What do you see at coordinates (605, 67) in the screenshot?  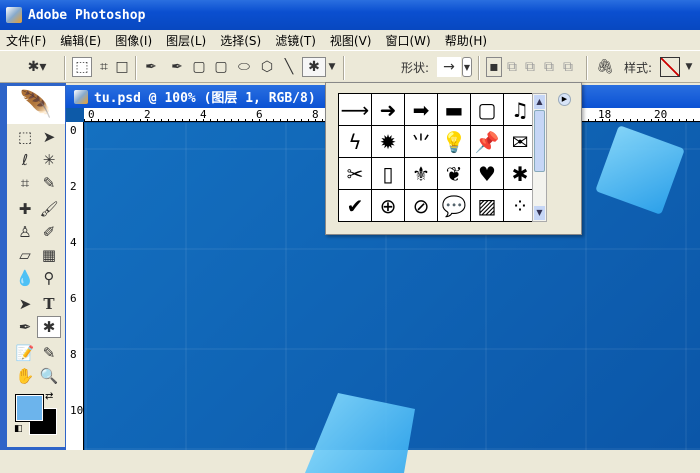 I see `link-icon: 🖇` at bounding box center [605, 67].